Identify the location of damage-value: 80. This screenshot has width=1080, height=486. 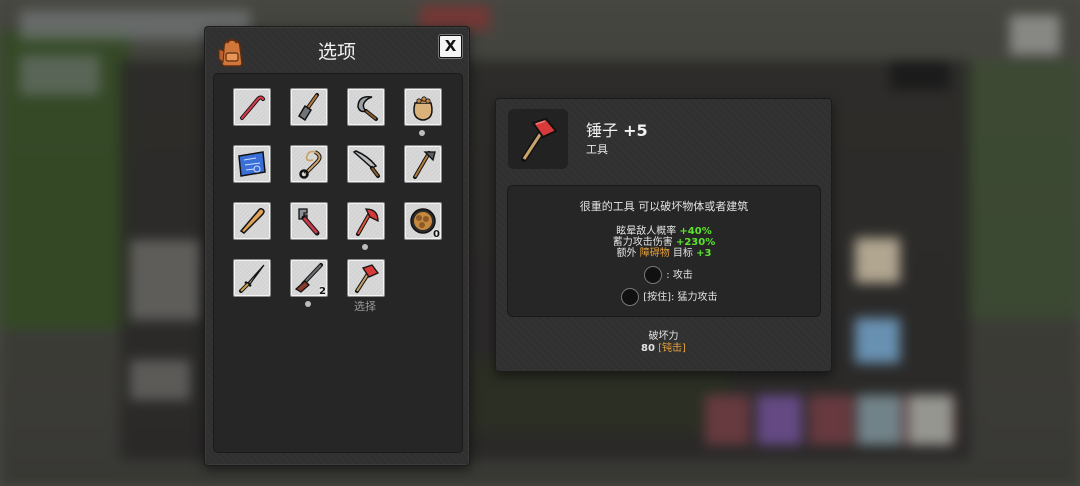
(648, 348).